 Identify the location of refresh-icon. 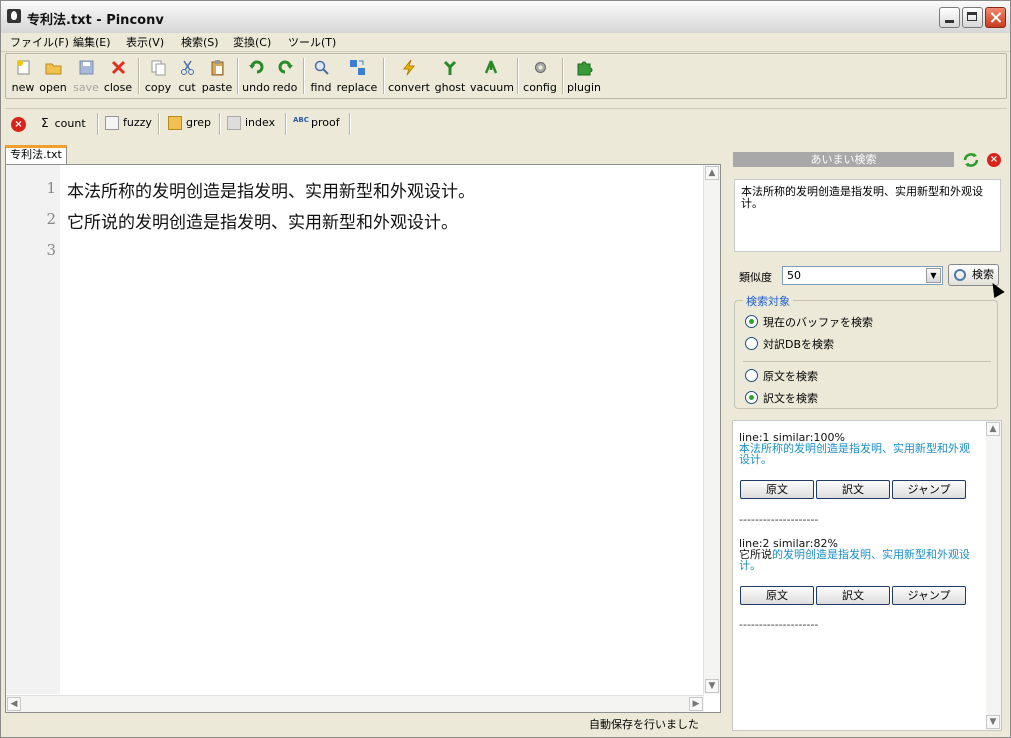
(971, 160).